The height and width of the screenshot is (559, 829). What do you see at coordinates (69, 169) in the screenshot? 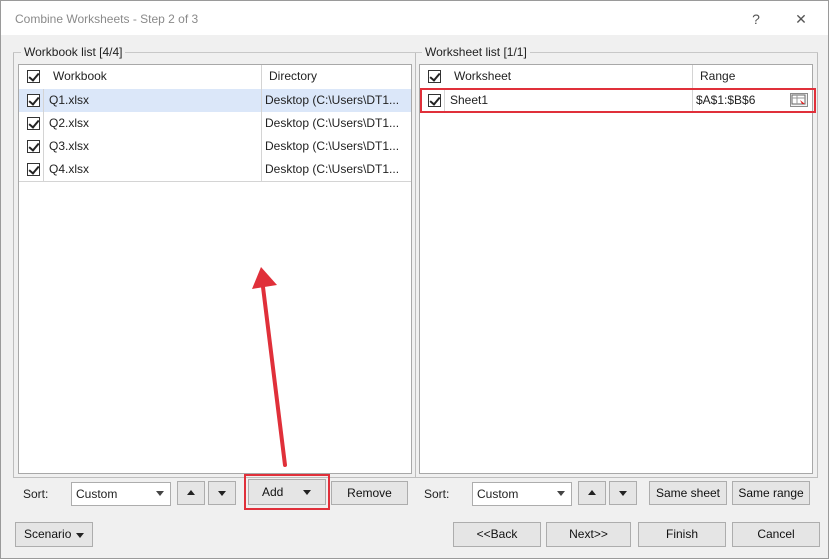
I see `workbook-name: Q4.xlsx` at bounding box center [69, 169].